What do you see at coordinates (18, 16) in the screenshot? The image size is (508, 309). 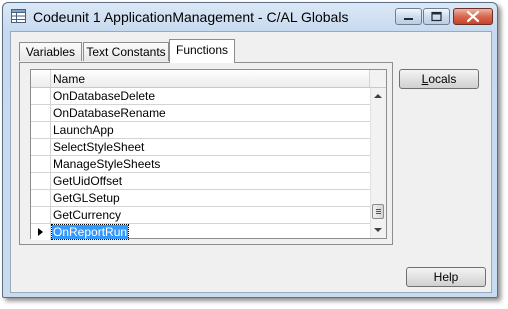 I see `table-icon` at bounding box center [18, 16].